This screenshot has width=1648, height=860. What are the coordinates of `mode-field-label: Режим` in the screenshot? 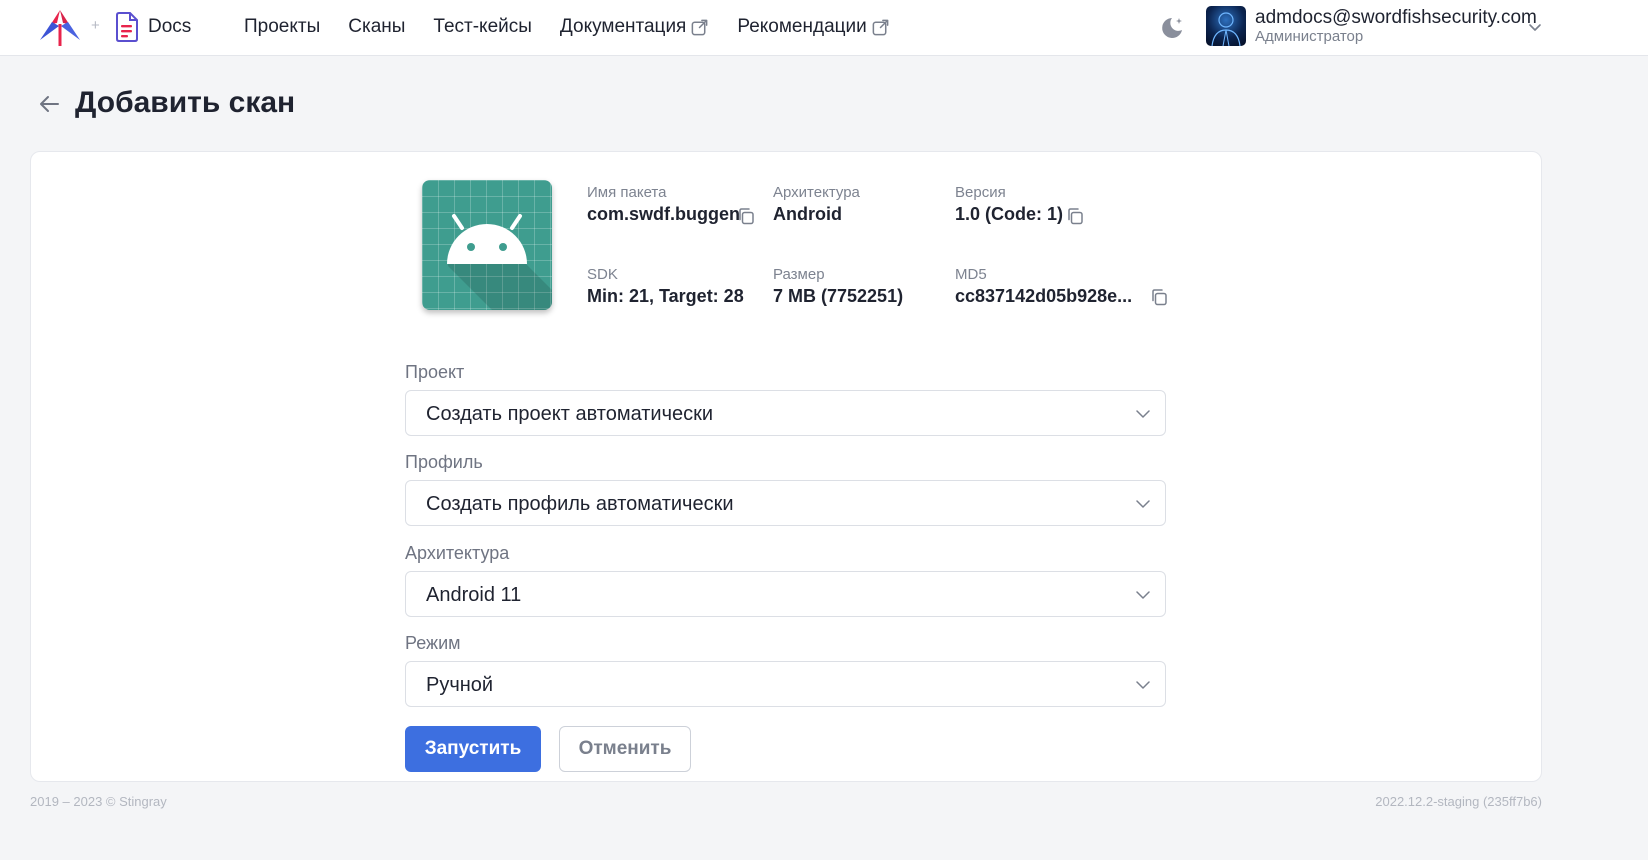 It's located at (433, 643).